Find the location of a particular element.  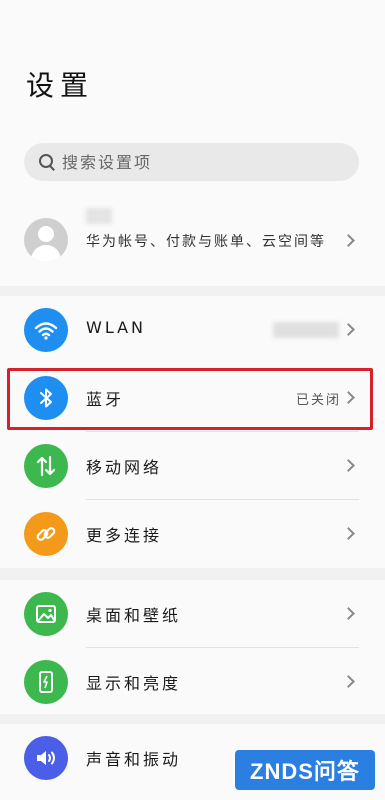

settings-item-label: 移动网络 is located at coordinates (124, 467).